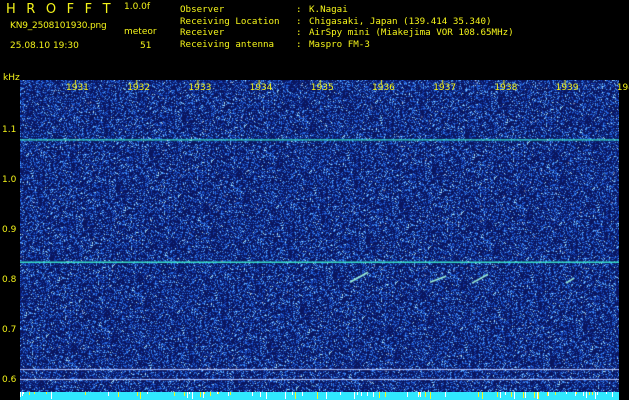 The width and height of the screenshot is (629, 400). What do you see at coordinates (227, 44) in the screenshot?
I see `info-key: Receiving antenna` at bounding box center [227, 44].